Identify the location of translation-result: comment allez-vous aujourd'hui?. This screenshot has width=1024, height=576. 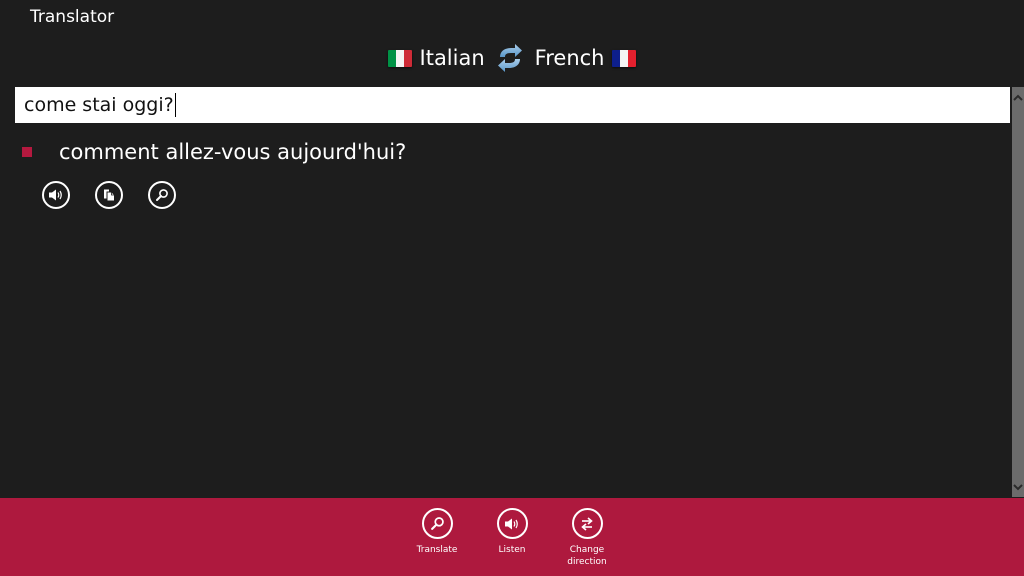
(214, 152).